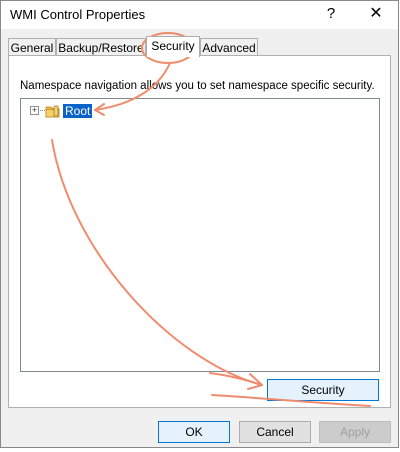 This screenshot has width=400, height=452. Describe the element at coordinates (78, 111) in the screenshot. I see `tree-item-root: Root` at that location.